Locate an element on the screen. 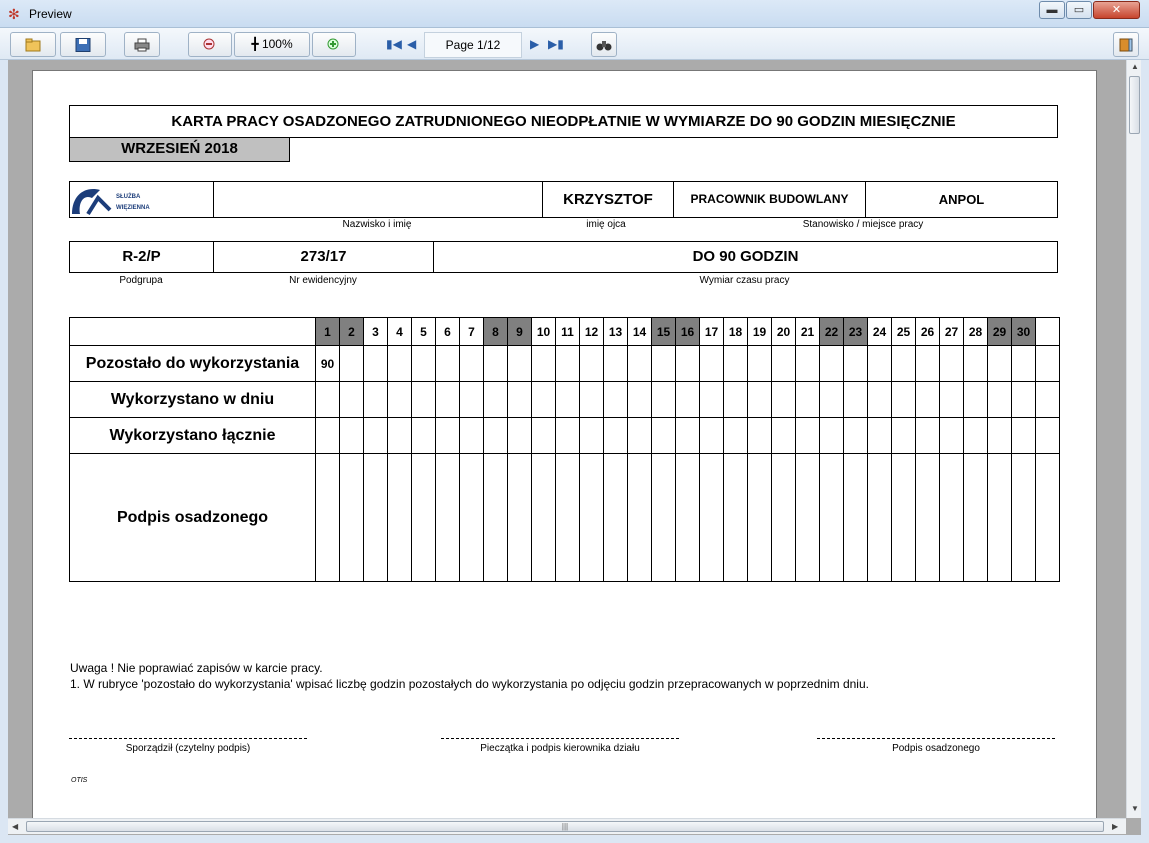 The image size is (1149, 843). prev-page-icon: ◀ is located at coordinates (411, 44).